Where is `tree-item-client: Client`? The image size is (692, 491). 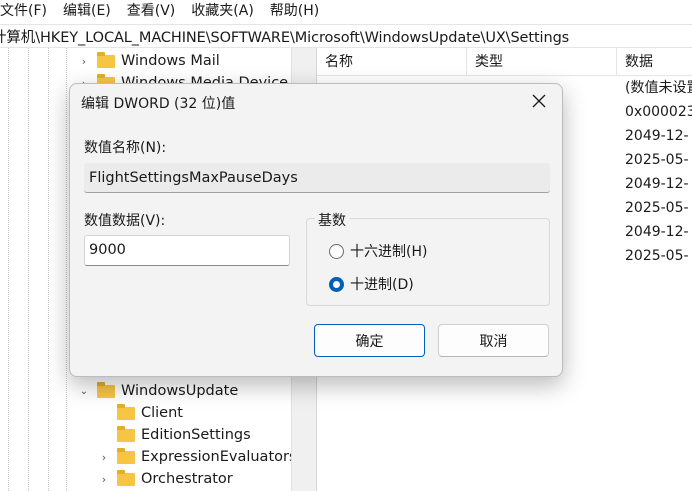
tree-item-client: Client is located at coordinates (140, 413).